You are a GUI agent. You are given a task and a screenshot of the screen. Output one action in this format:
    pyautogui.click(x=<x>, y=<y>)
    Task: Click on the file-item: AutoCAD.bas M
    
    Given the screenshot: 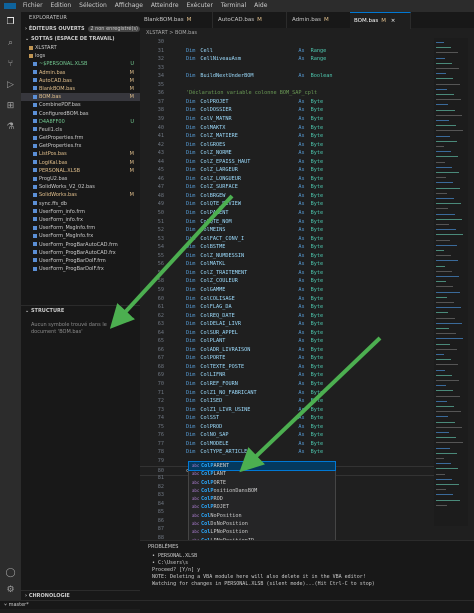 What is the action you would take?
    pyautogui.click(x=80, y=81)
    